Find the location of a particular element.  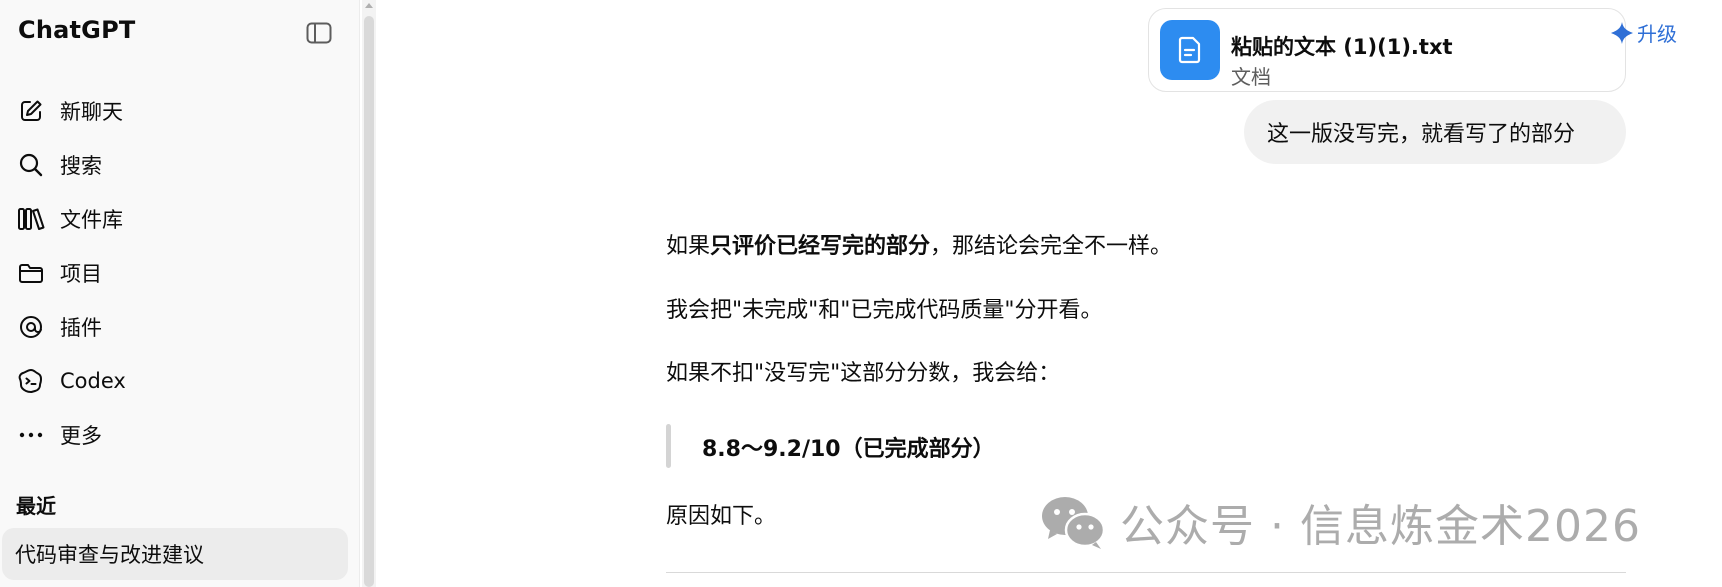

recent-chat-item: 代码审查与改进建议 is located at coordinates (175, 554).